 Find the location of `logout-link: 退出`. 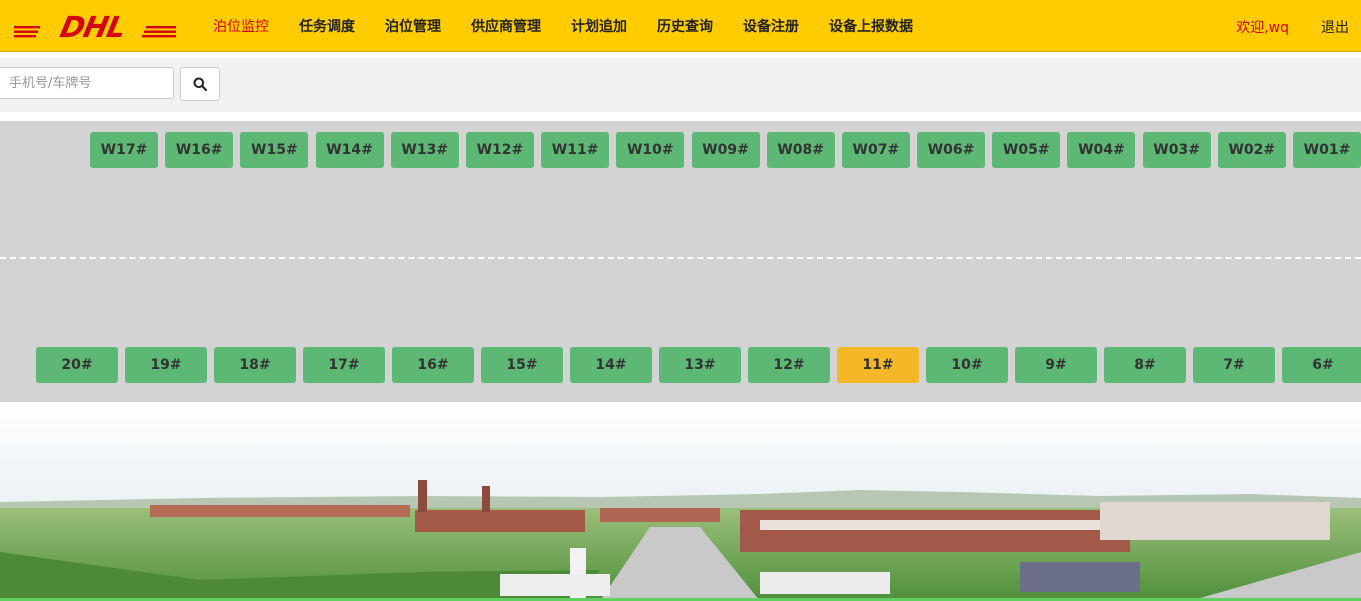

logout-link: 退出 is located at coordinates (1335, 27).